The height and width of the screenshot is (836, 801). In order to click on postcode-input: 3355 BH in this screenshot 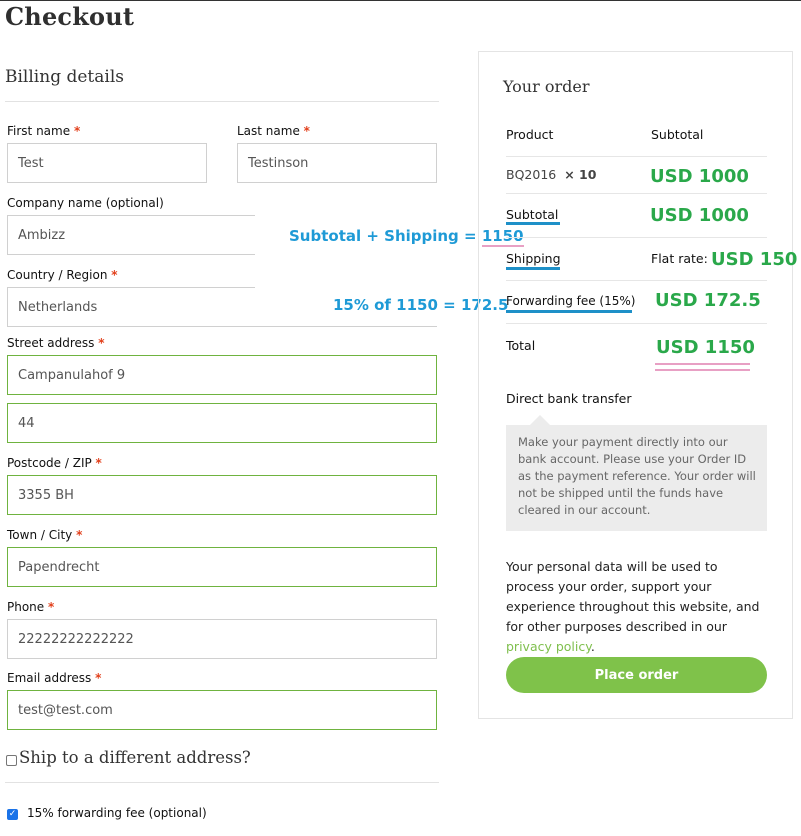, I will do `click(222, 495)`.